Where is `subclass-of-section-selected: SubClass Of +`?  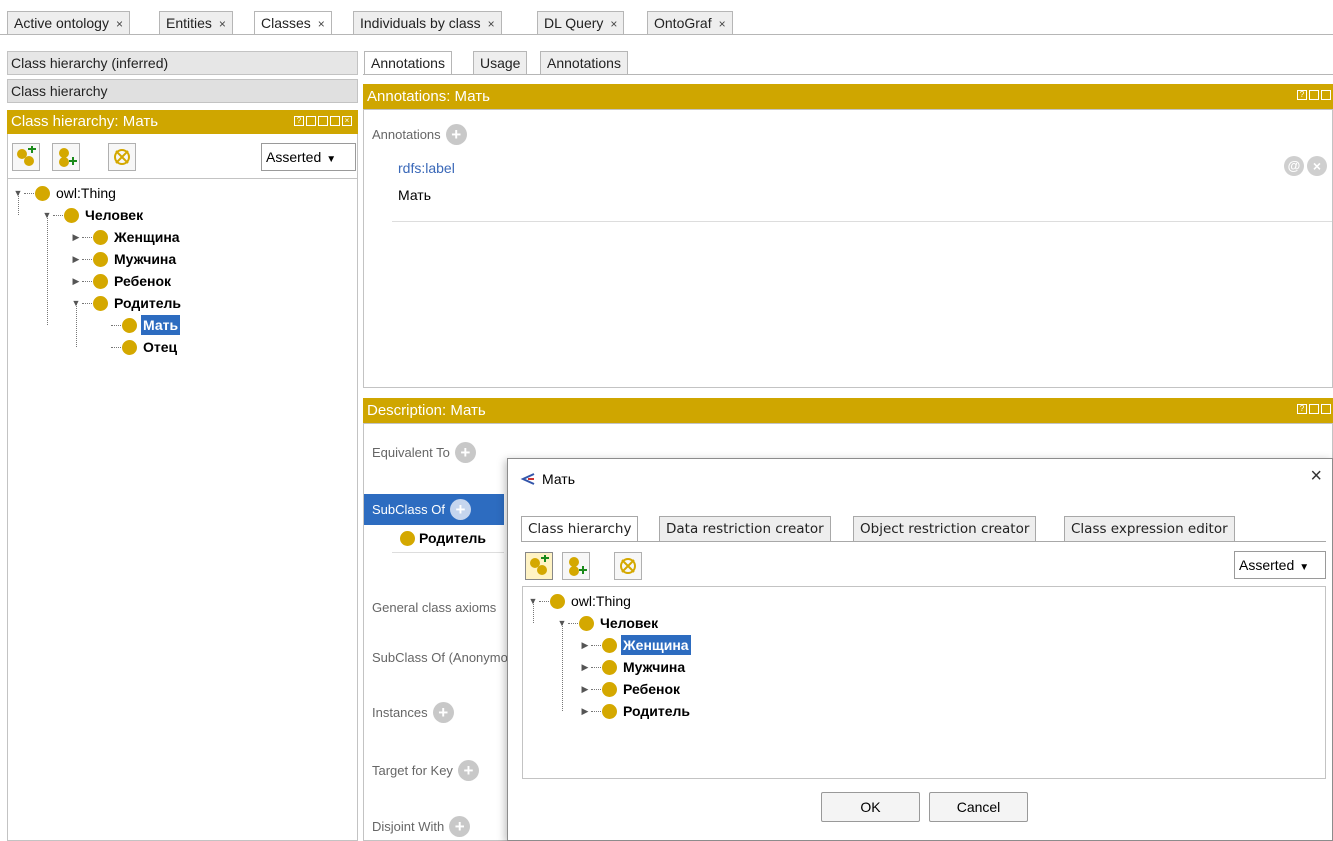 subclass-of-section-selected: SubClass Of + is located at coordinates (434, 509).